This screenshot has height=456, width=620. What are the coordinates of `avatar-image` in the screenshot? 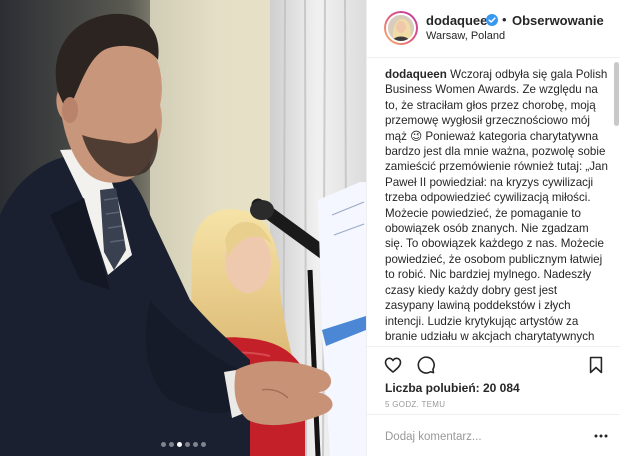 It's located at (401, 28).